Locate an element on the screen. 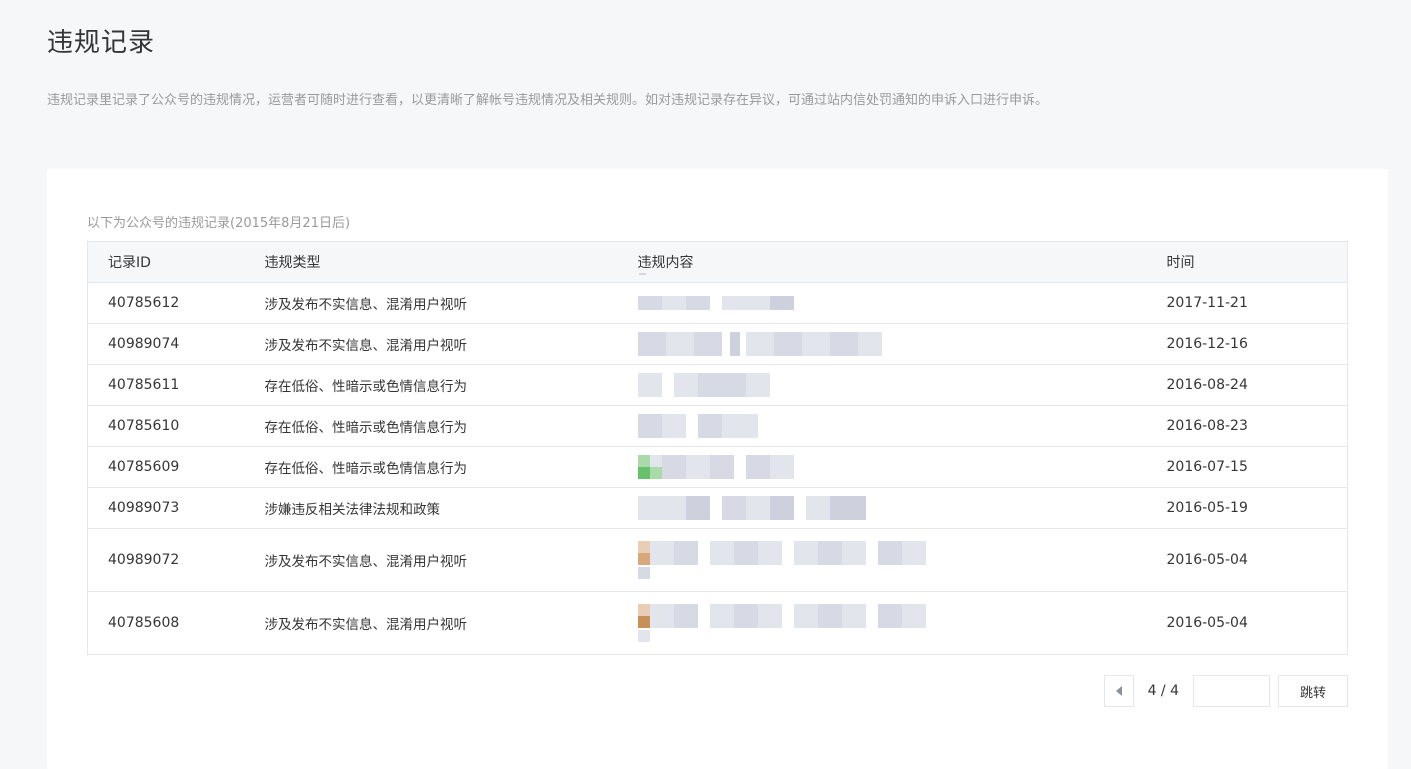 Image resolution: width=1411 pixels, height=769 pixels. header-violation-type: 违规类型 is located at coordinates (292, 263).